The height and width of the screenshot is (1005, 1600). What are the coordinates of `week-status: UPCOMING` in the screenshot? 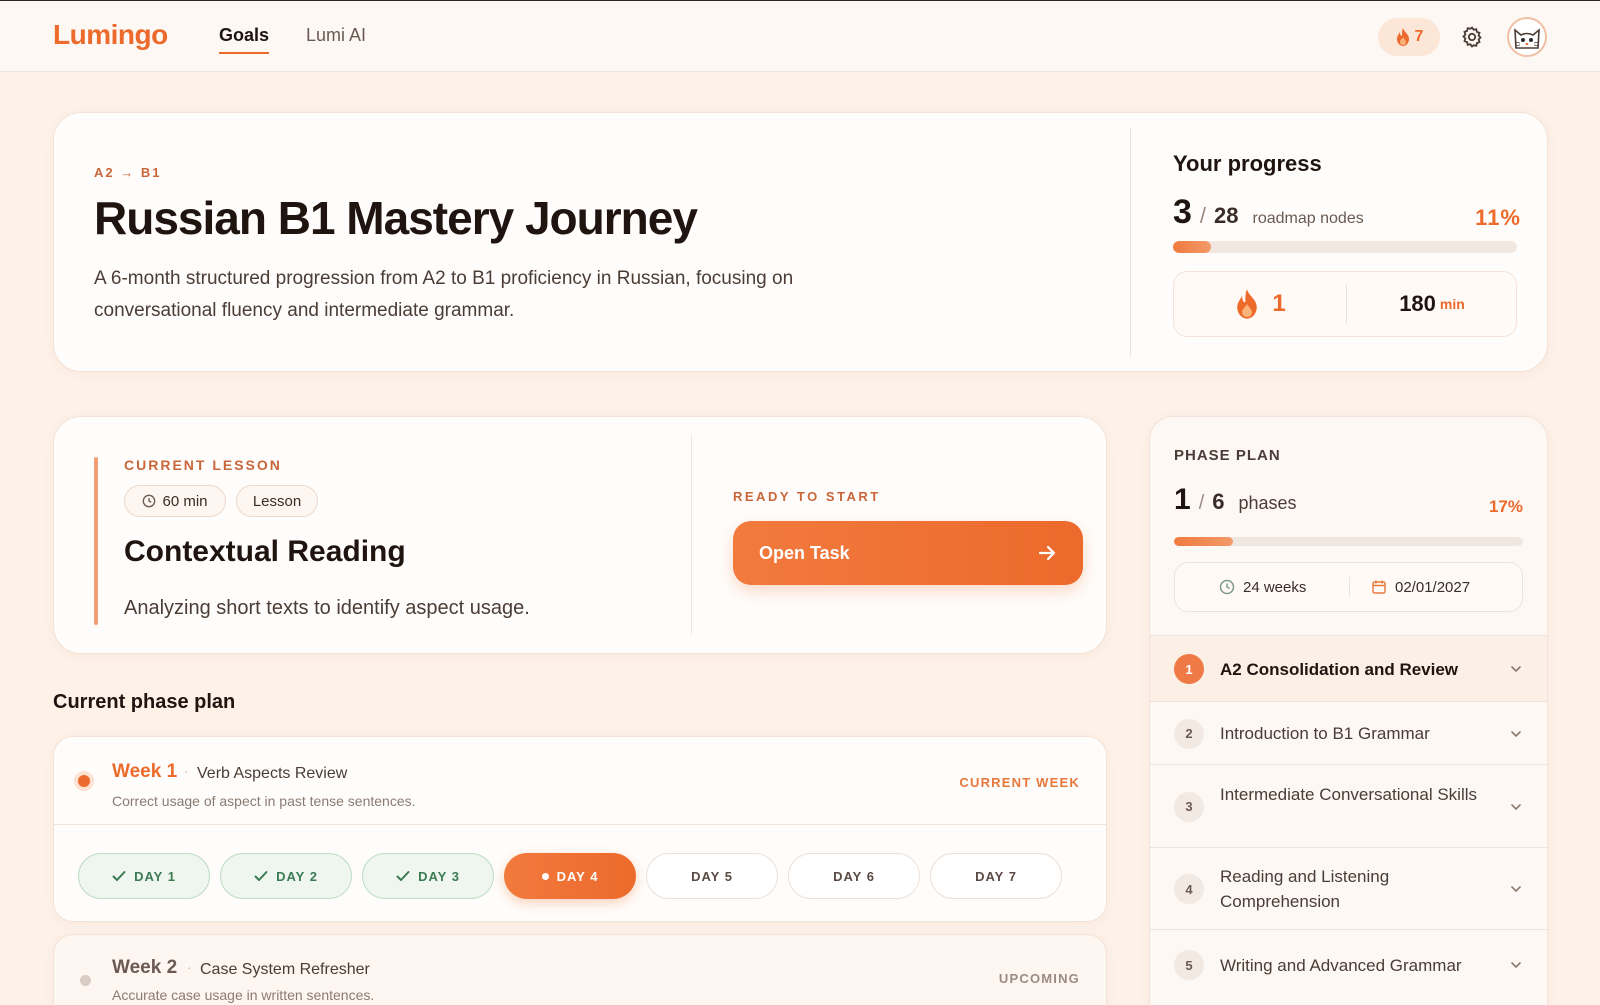 It's located at (1039, 978).